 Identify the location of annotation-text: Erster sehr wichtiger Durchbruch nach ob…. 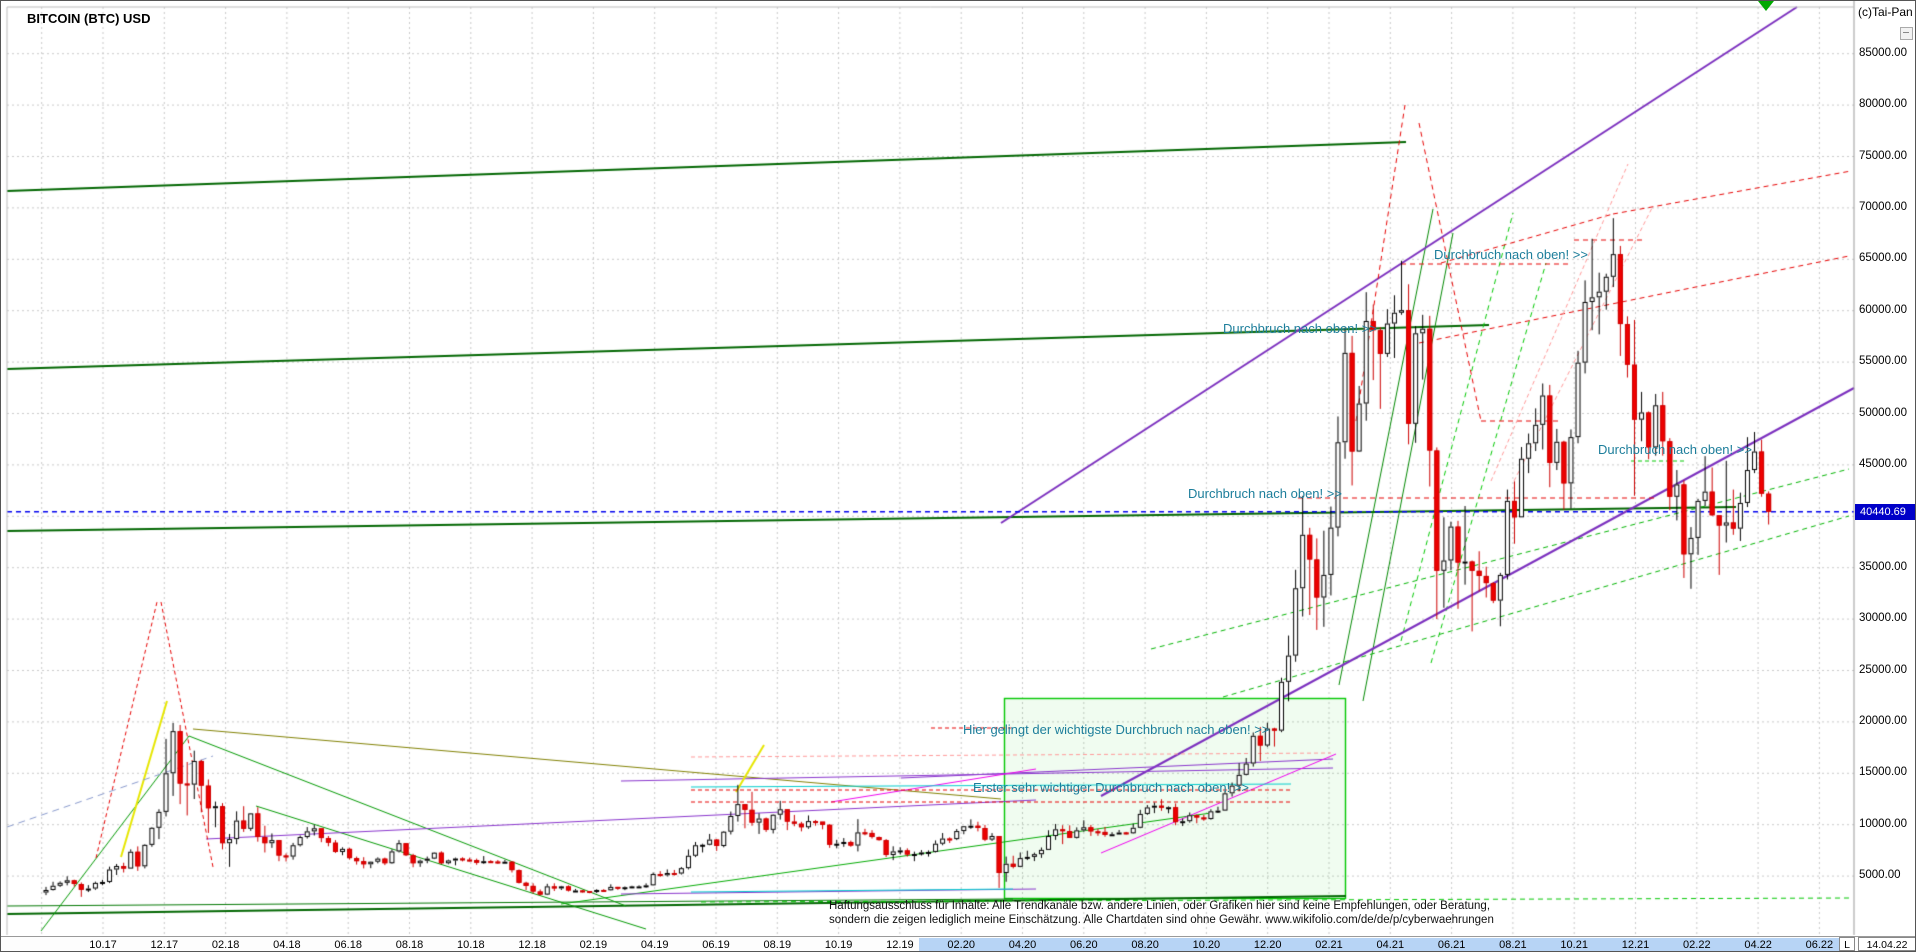
(1111, 787).